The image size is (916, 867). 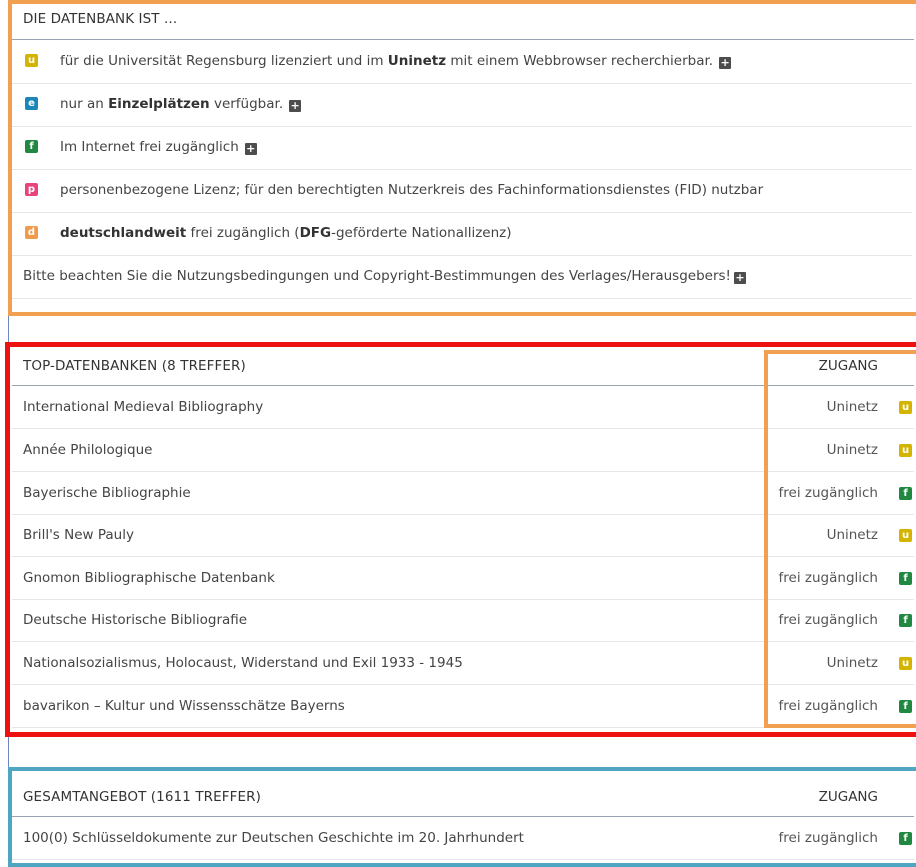 What do you see at coordinates (462, 817) in the screenshot?
I see `all-databases-highlight-frame` at bounding box center [462, 817].